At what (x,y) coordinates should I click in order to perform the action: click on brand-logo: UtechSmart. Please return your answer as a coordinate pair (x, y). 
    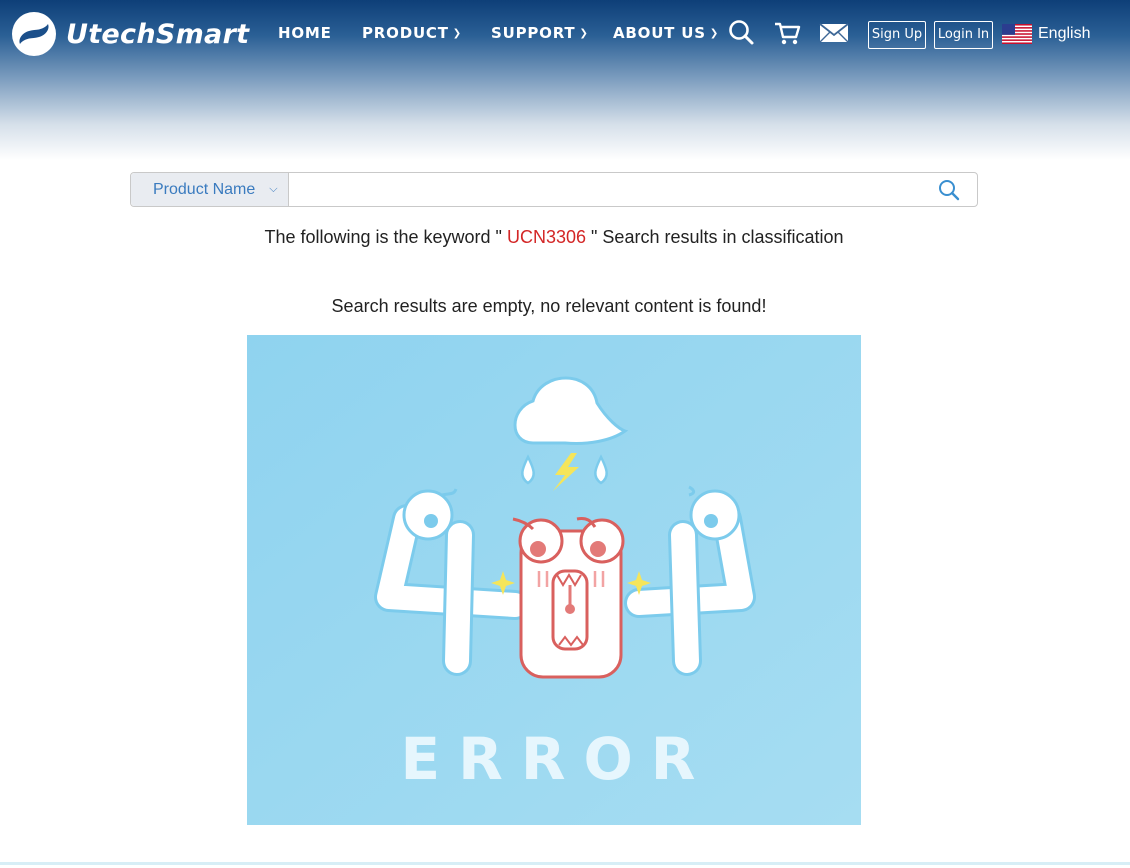
    Looking at the image, I should click on (129, 34).